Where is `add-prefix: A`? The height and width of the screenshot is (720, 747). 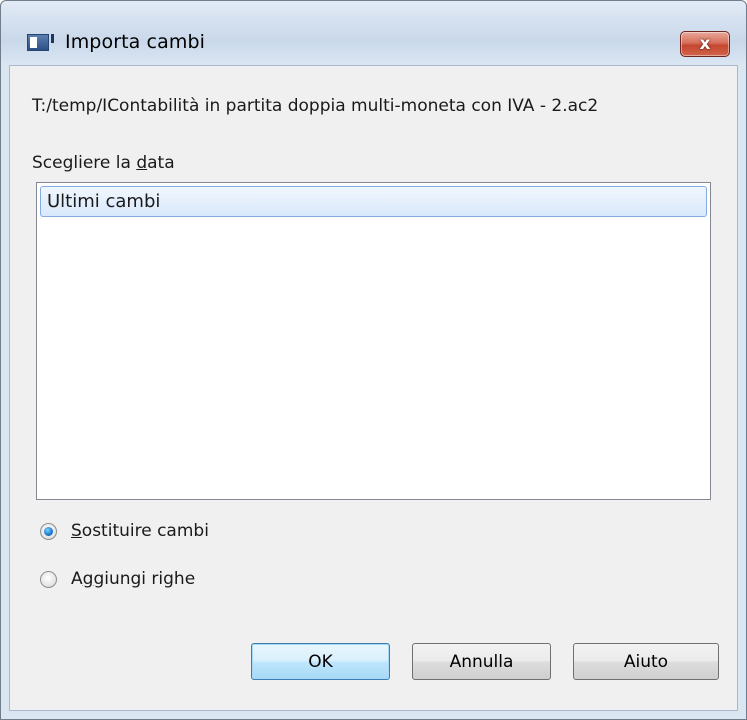 add-prefix: A is located at coordinates (77, 579).